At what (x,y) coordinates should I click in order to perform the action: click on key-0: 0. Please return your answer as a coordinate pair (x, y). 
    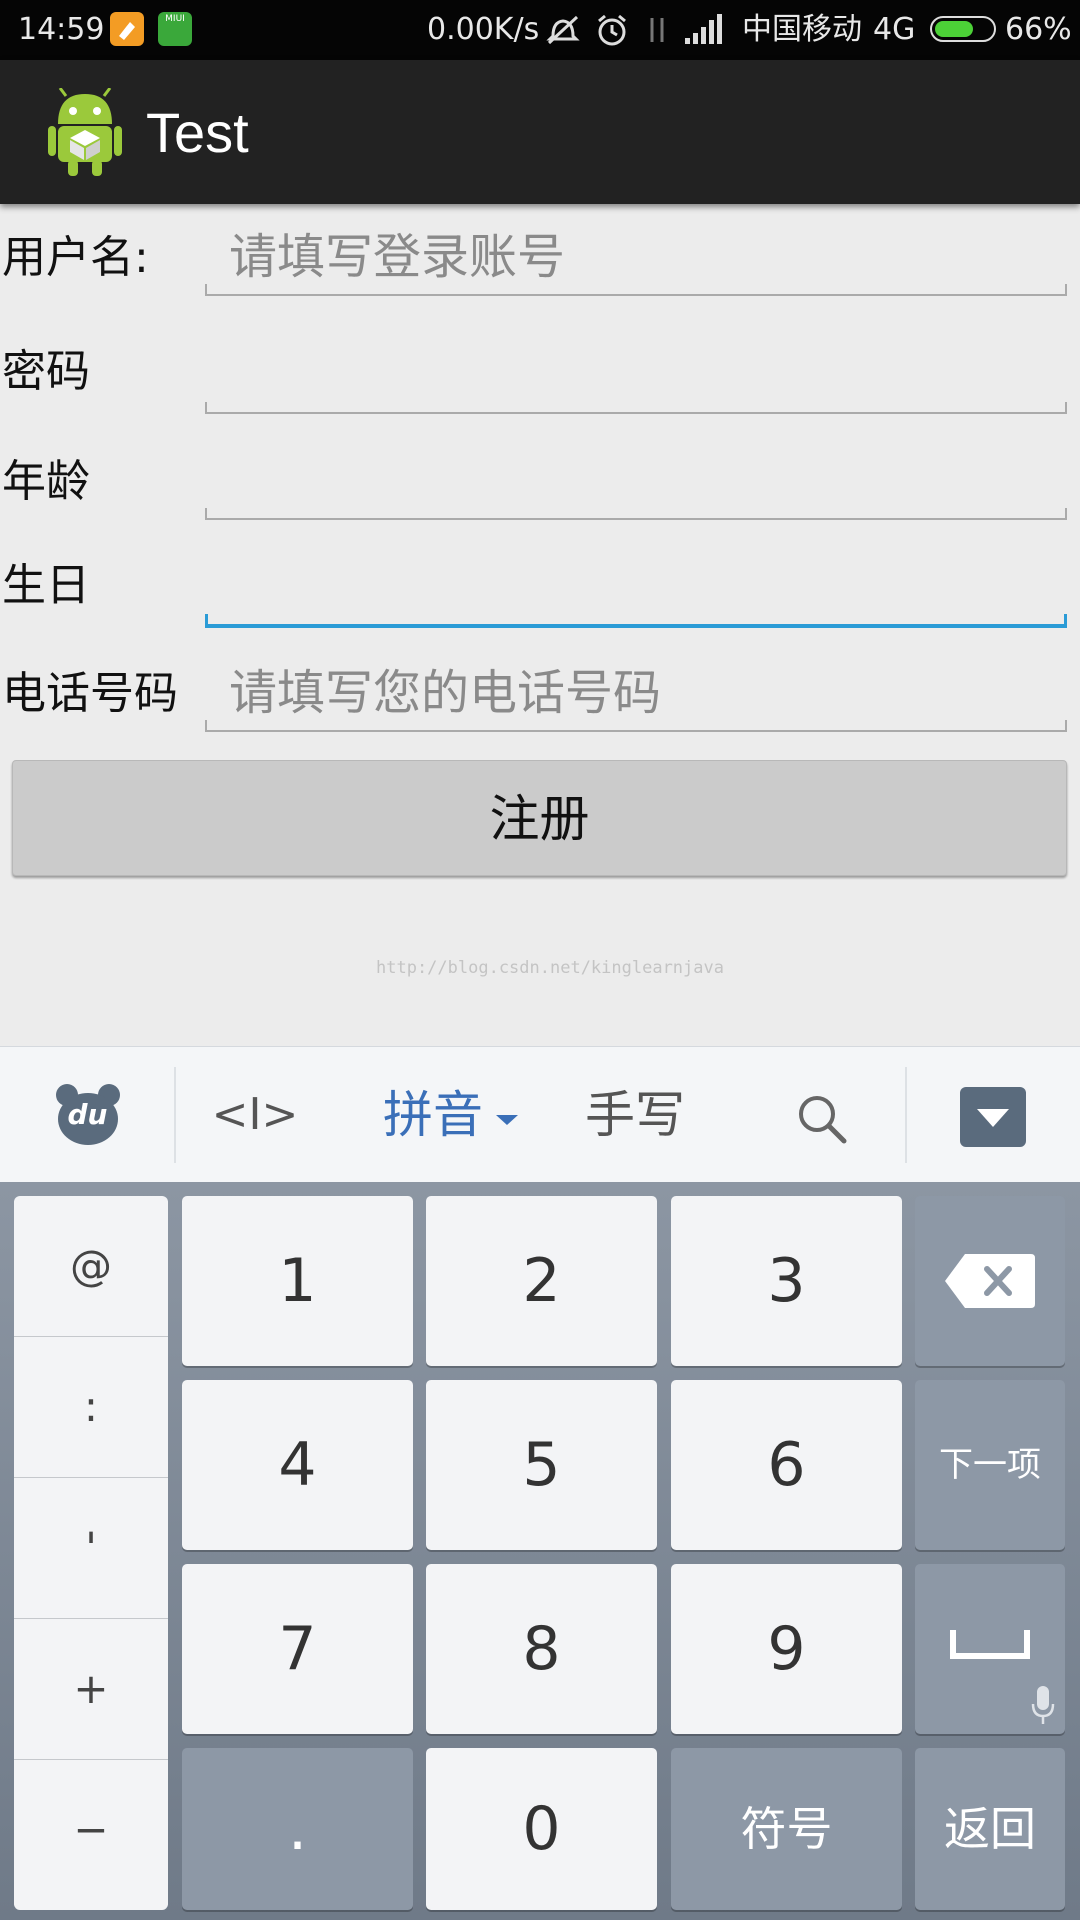
    Looking at the image, I should click on (541, 1829).